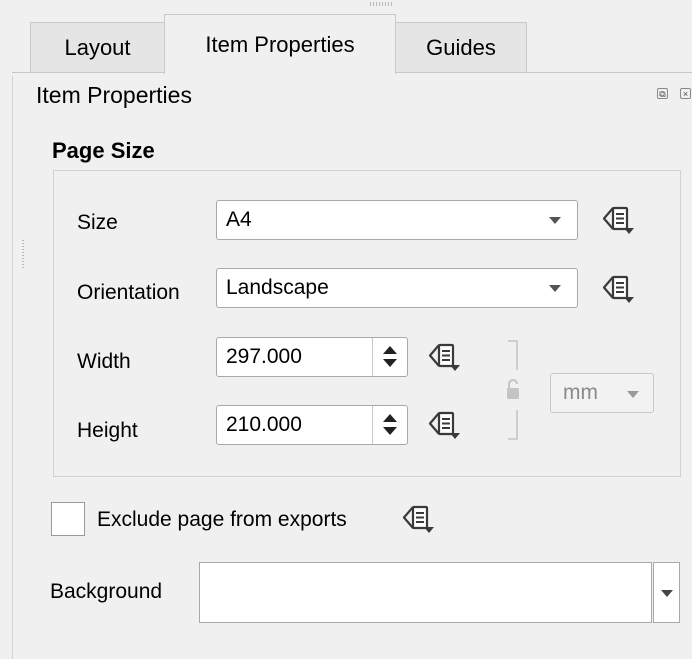 This screenshot has width=692, height=659. What do you see at coordinates (128, 292) in the screenshot?
I see `orientation-label: Orientation` at bounding box center [128, 292].